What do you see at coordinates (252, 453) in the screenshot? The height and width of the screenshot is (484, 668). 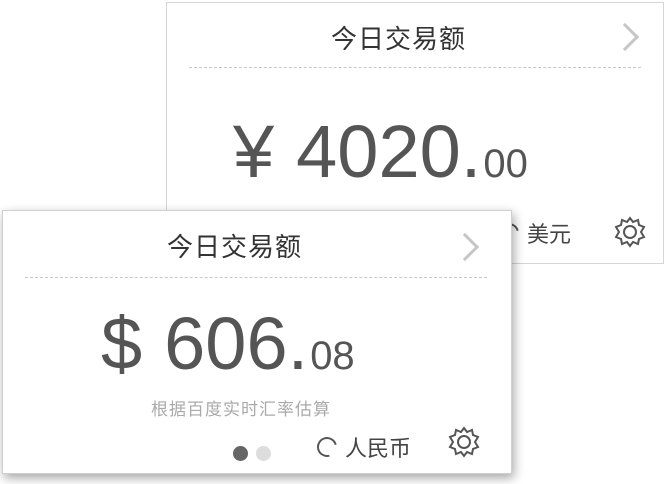 I see `pager-dots` at bounding box center [252, 453].